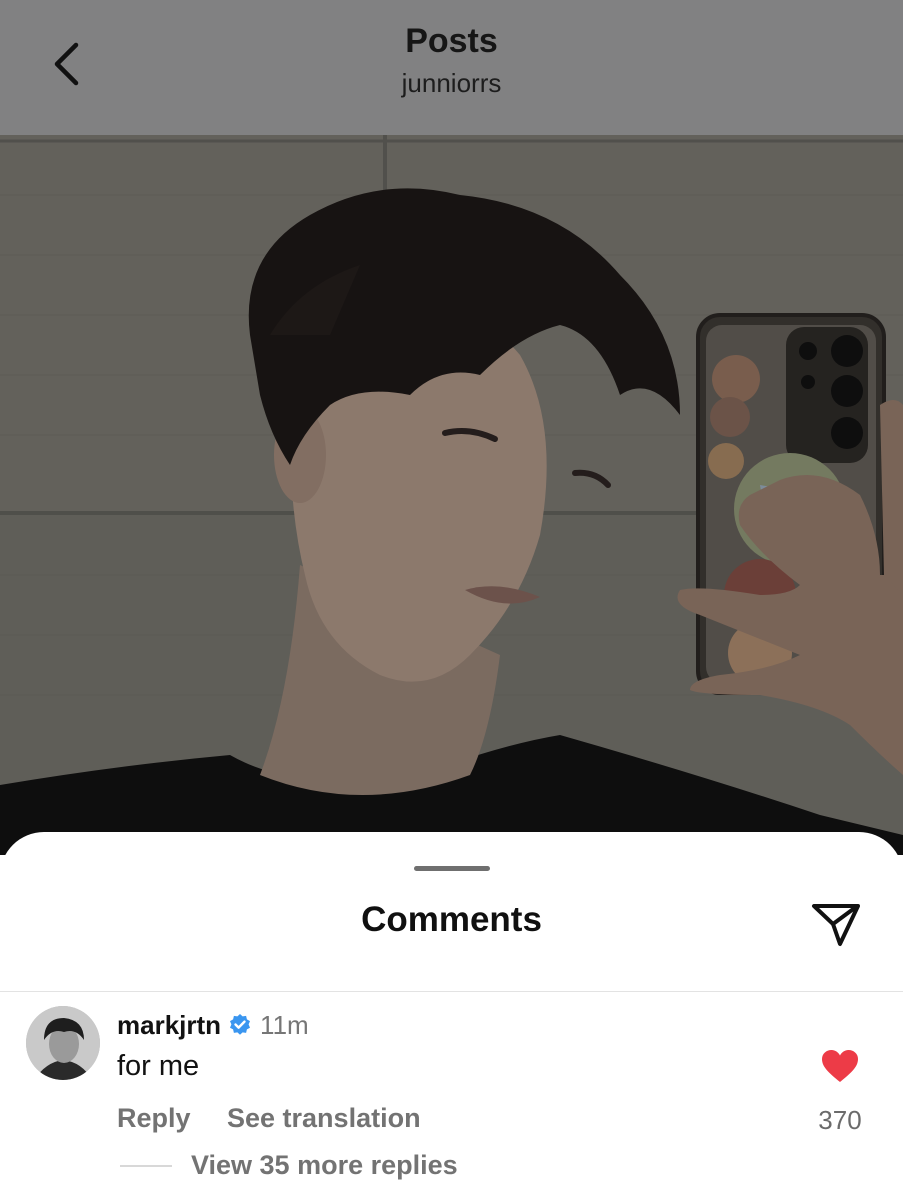 This screenshot has width=903, height=1200. What do you see at coordinates (452, 868) in the screenshot?
I see `sheet-drag-handle` at bounding box center [452, 868].